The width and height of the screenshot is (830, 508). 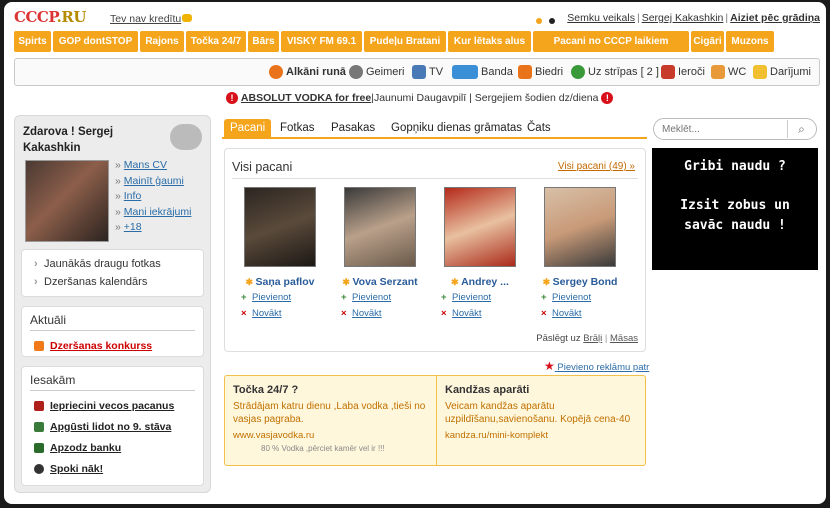 What do you see at coordinates (540, 72) in the screenshot?
I see `menu-item-friends: Biedri` at bounding box center [540, 72].